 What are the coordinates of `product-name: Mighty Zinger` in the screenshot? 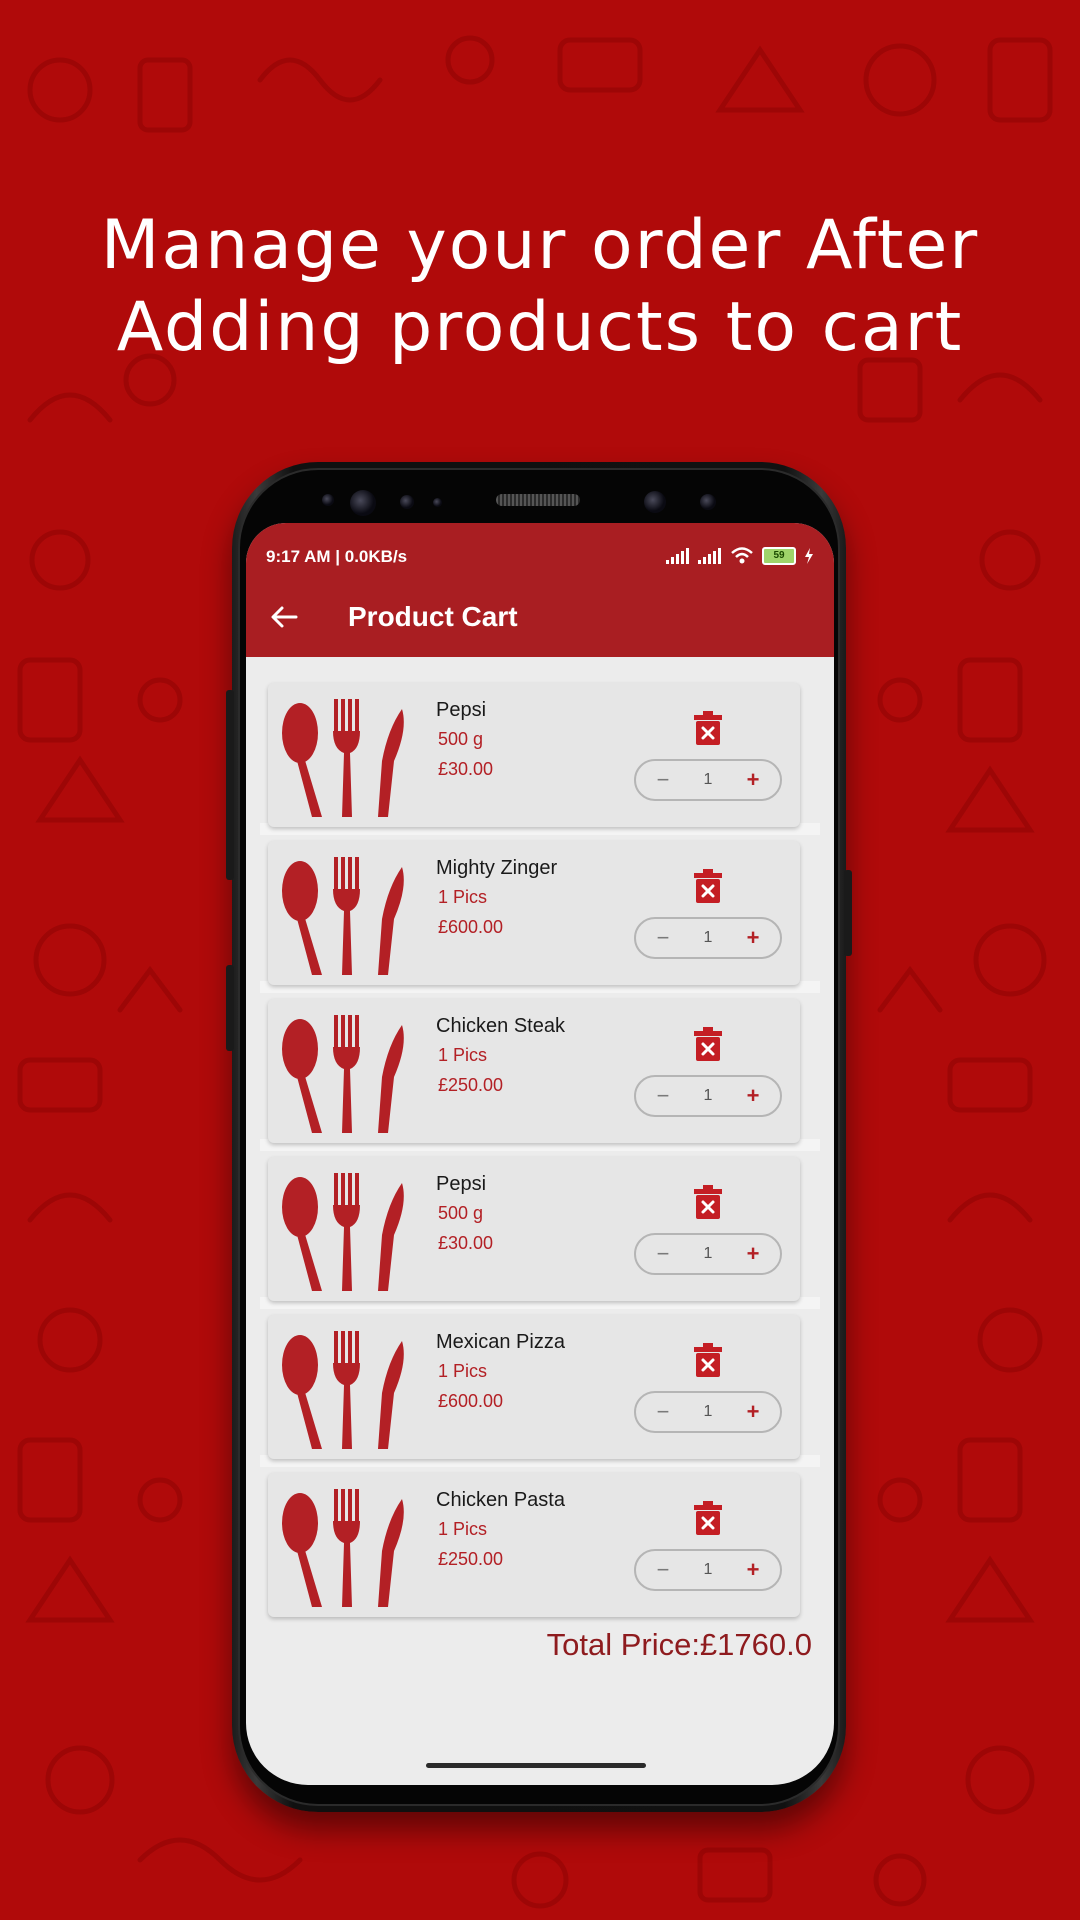 It's located at (497, 868).